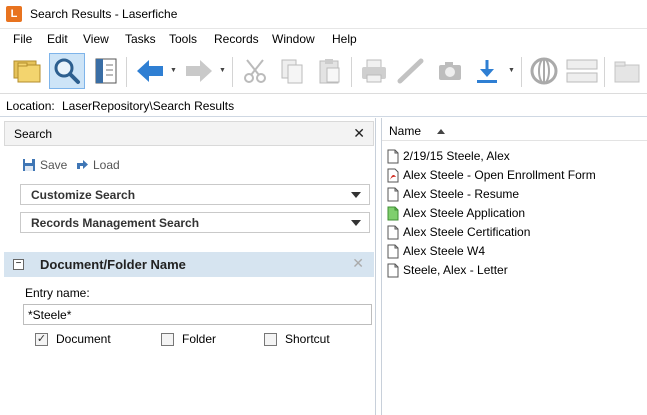 This screenshot has width=647, height=415. I want to click on download-button, so click(487, 71).